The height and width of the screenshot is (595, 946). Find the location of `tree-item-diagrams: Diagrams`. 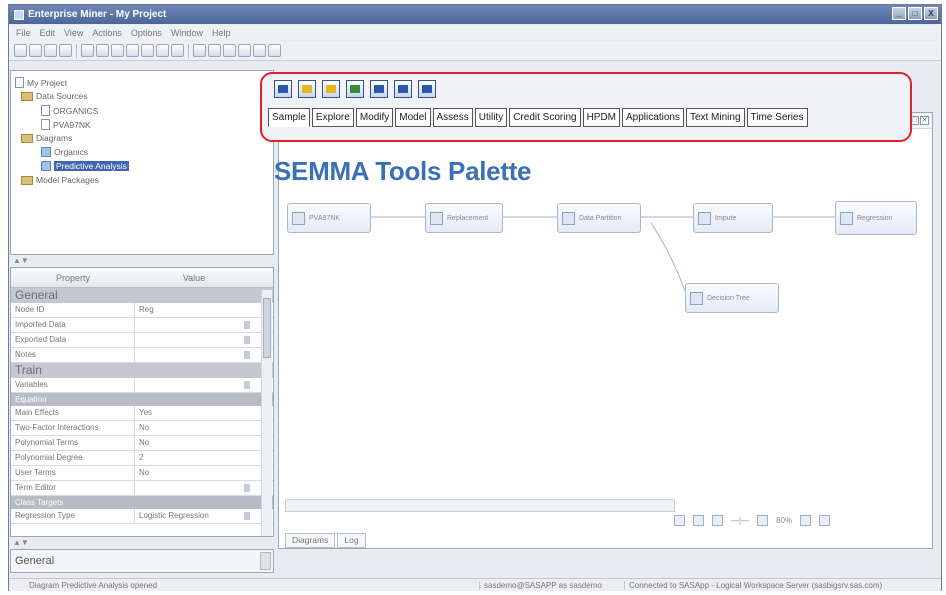

tree-item-diagrams: Diagrams is located at coordinates (46, 138).